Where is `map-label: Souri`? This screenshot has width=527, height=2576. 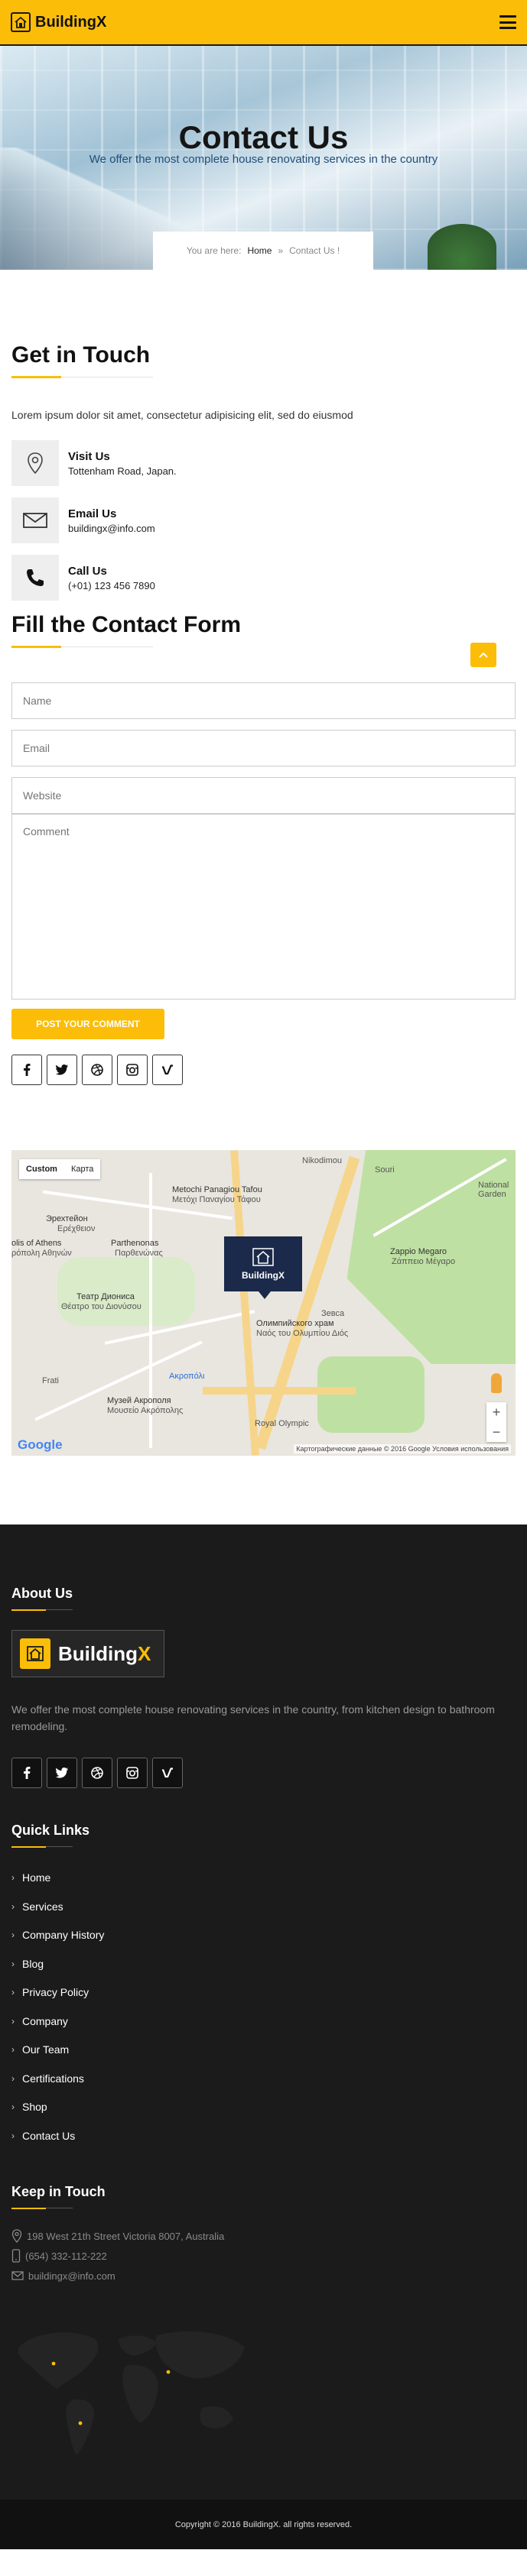 map-label: Souri is located at coordinates (385, 1170).